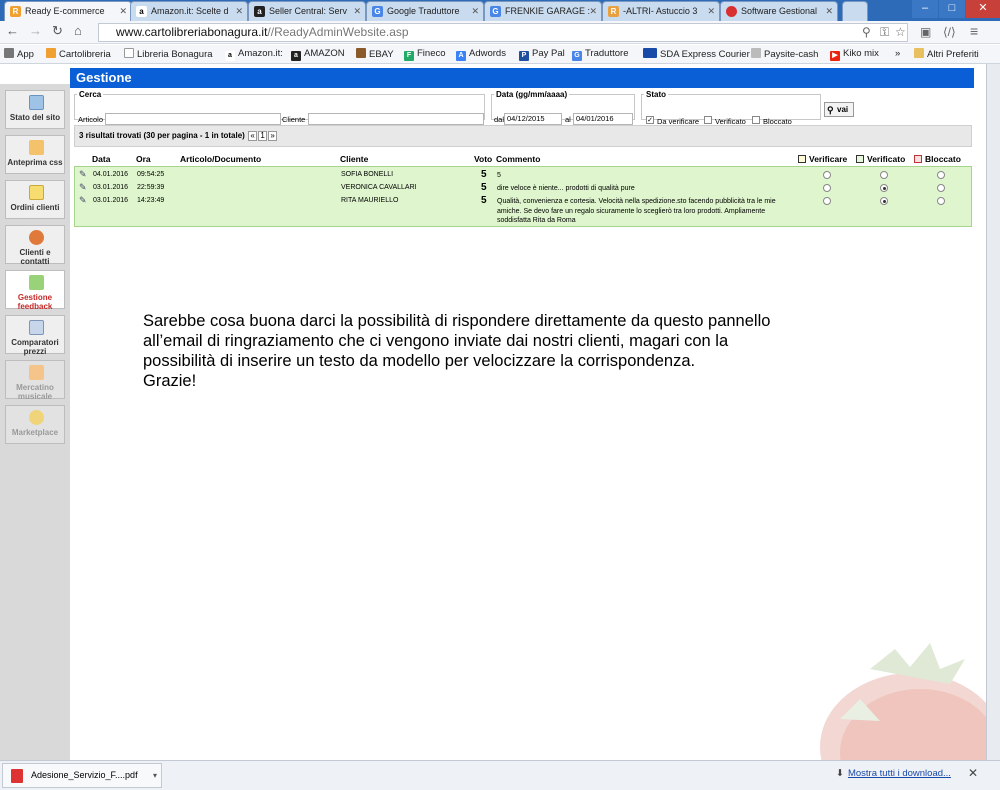 Image resolution: width=1000 pixels, height=790 pixels. I want to click on sidebar-item-gestione-feedback: Gestione feedback, so click(35, 290).